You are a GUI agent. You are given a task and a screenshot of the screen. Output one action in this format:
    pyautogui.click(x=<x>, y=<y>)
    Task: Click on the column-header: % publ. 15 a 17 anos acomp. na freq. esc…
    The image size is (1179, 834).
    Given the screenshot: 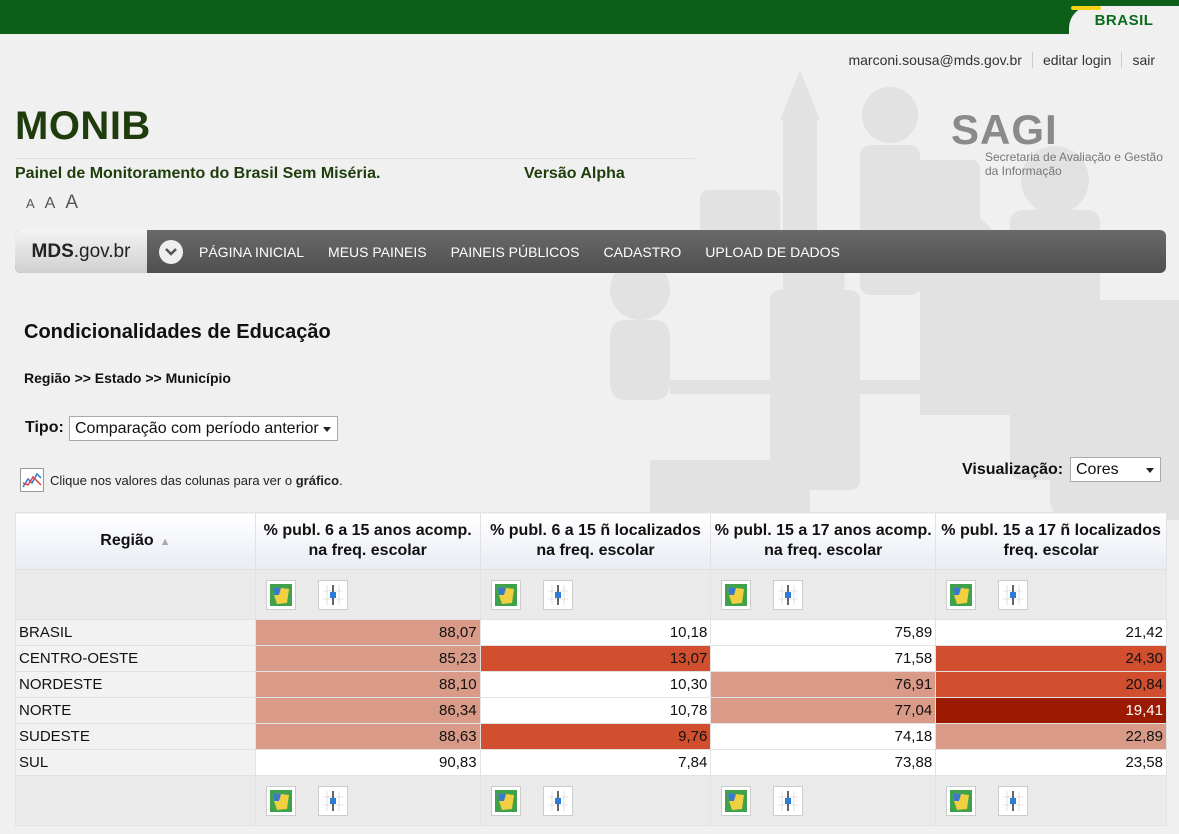 What is the action you would take?
    pyautogui.click(x=823, y=541)
    